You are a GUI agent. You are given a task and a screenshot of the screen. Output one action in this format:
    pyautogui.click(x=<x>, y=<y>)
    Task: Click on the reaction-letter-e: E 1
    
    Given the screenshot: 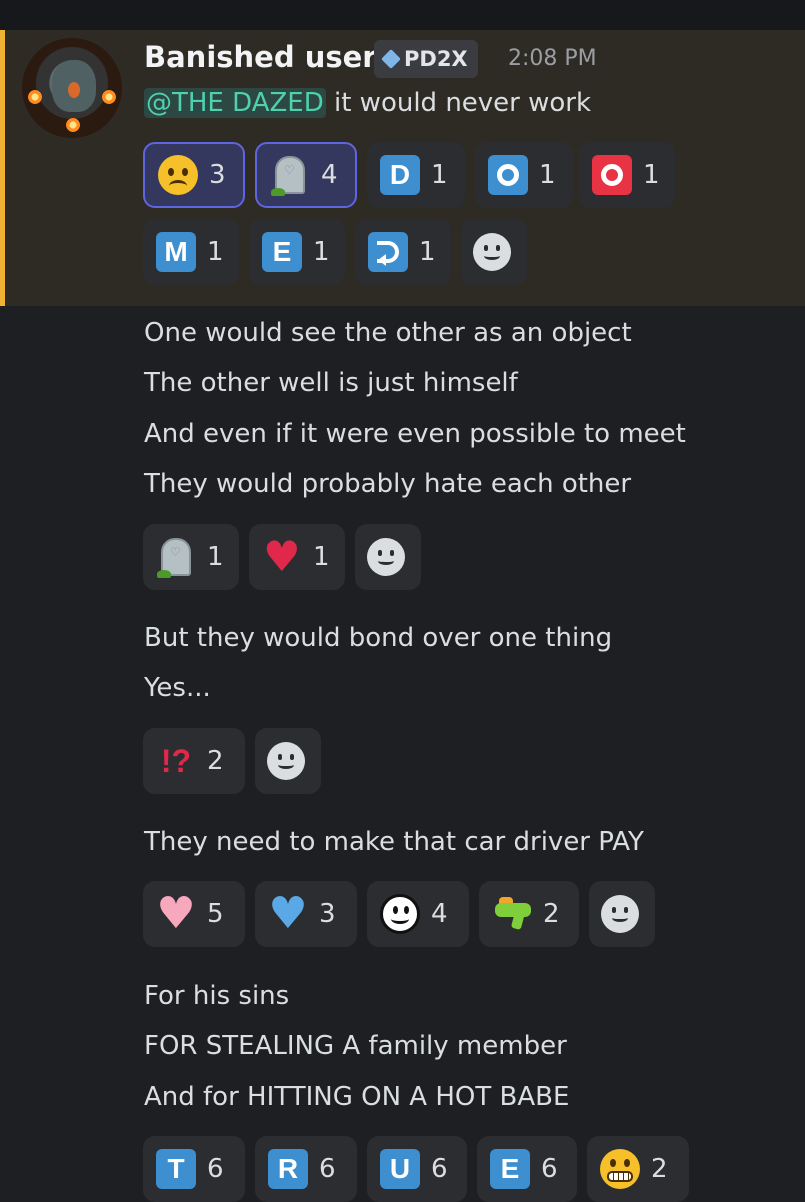 What is the action you would take?
    pyautogui.click(x=297, y=252)
    